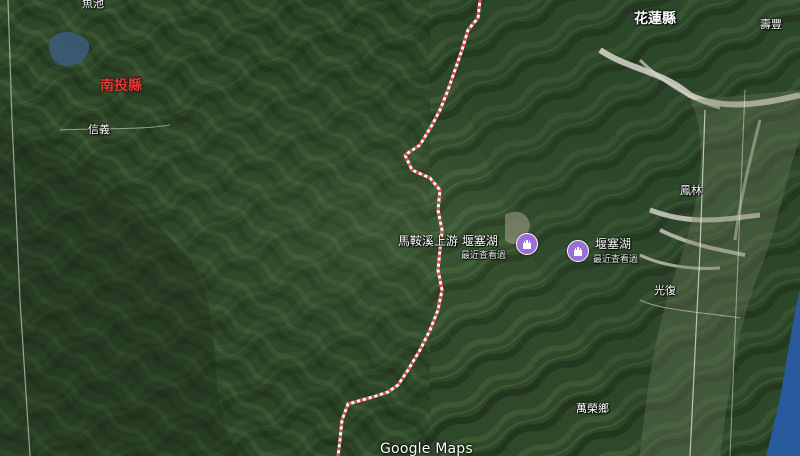  Describe the element at coordinates (448, 241) in the screenshot. I see `pin-upstream-title: 馬鞍溪上游 堰塞湖` at that location.